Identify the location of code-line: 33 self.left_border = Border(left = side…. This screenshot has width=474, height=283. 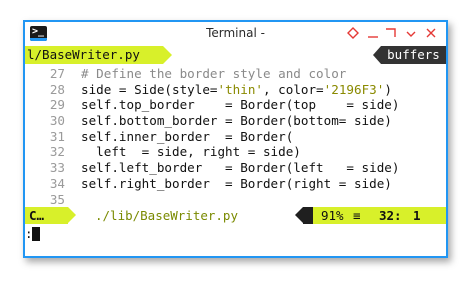
(235, 168).